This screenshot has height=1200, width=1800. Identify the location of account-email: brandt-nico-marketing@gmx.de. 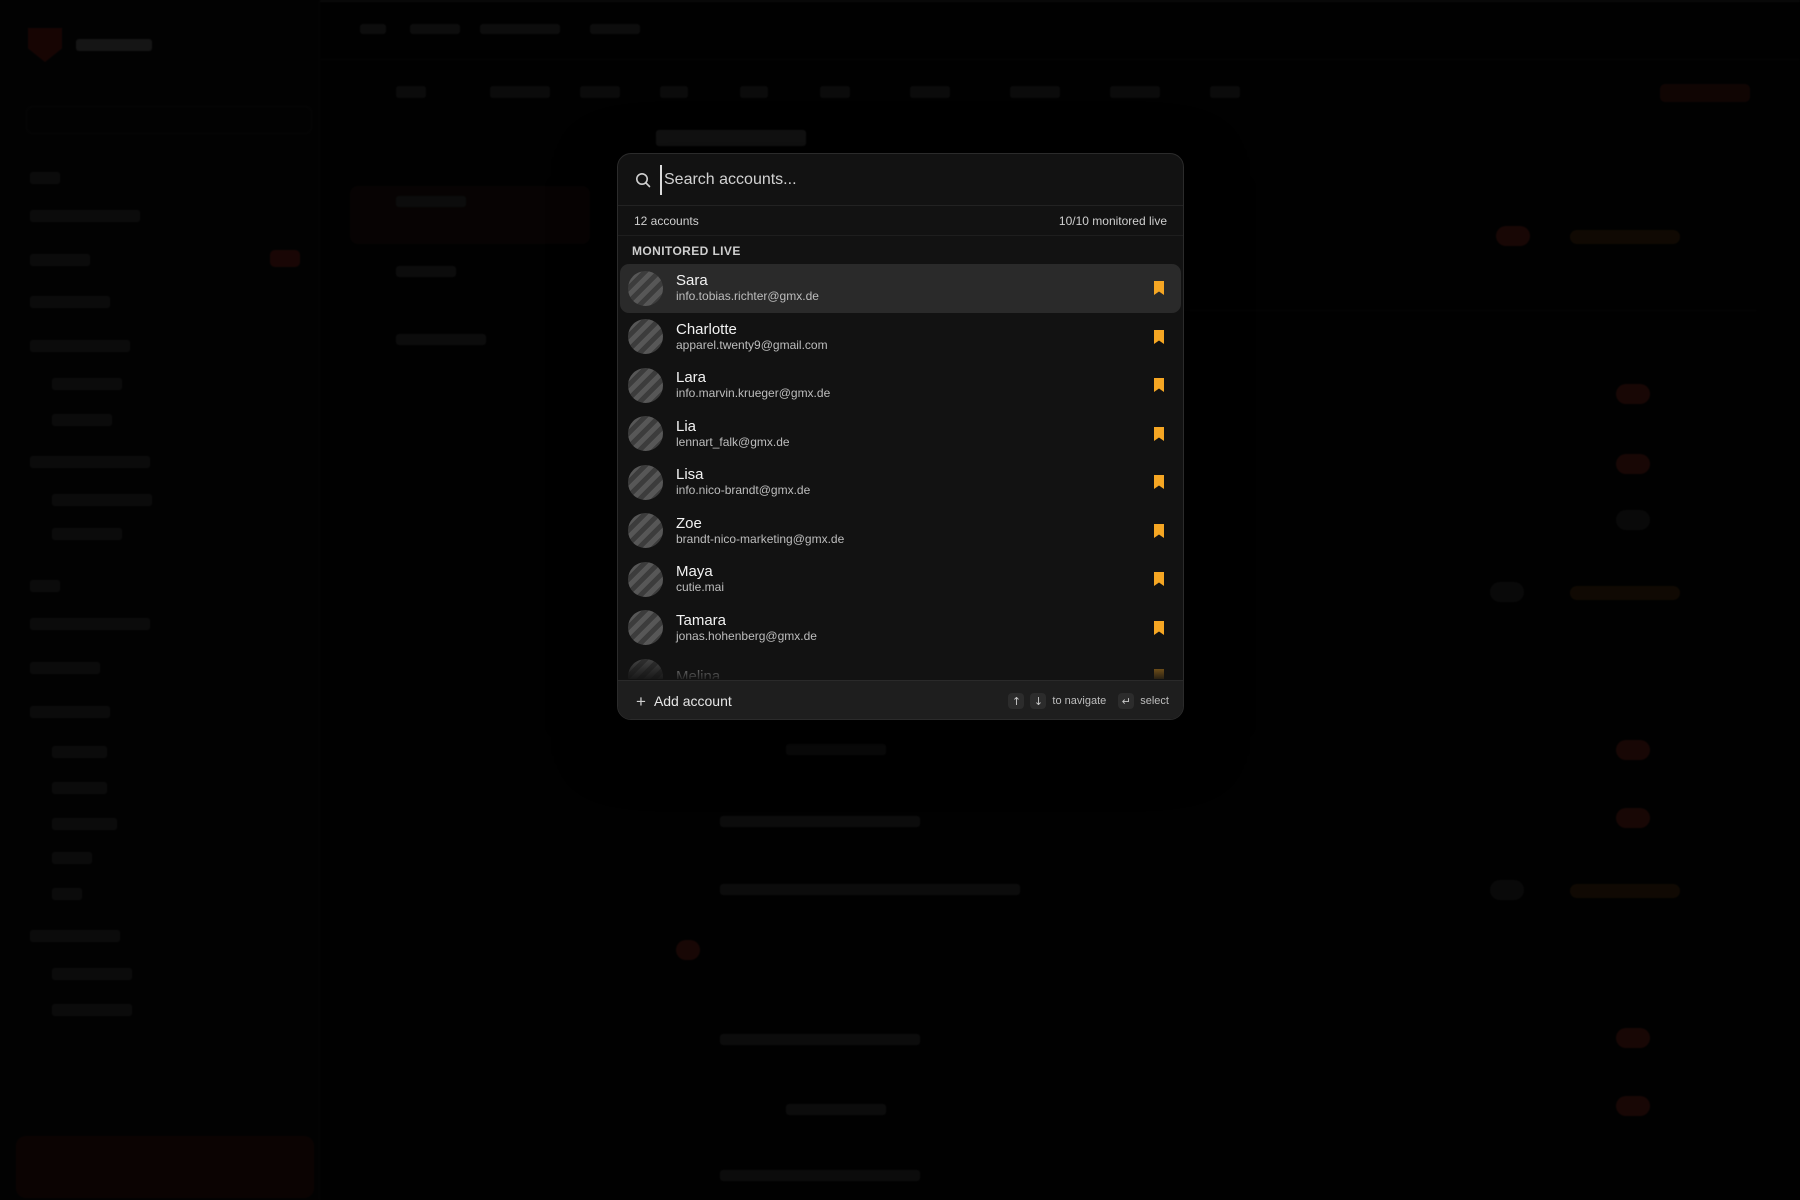
(760, 538).